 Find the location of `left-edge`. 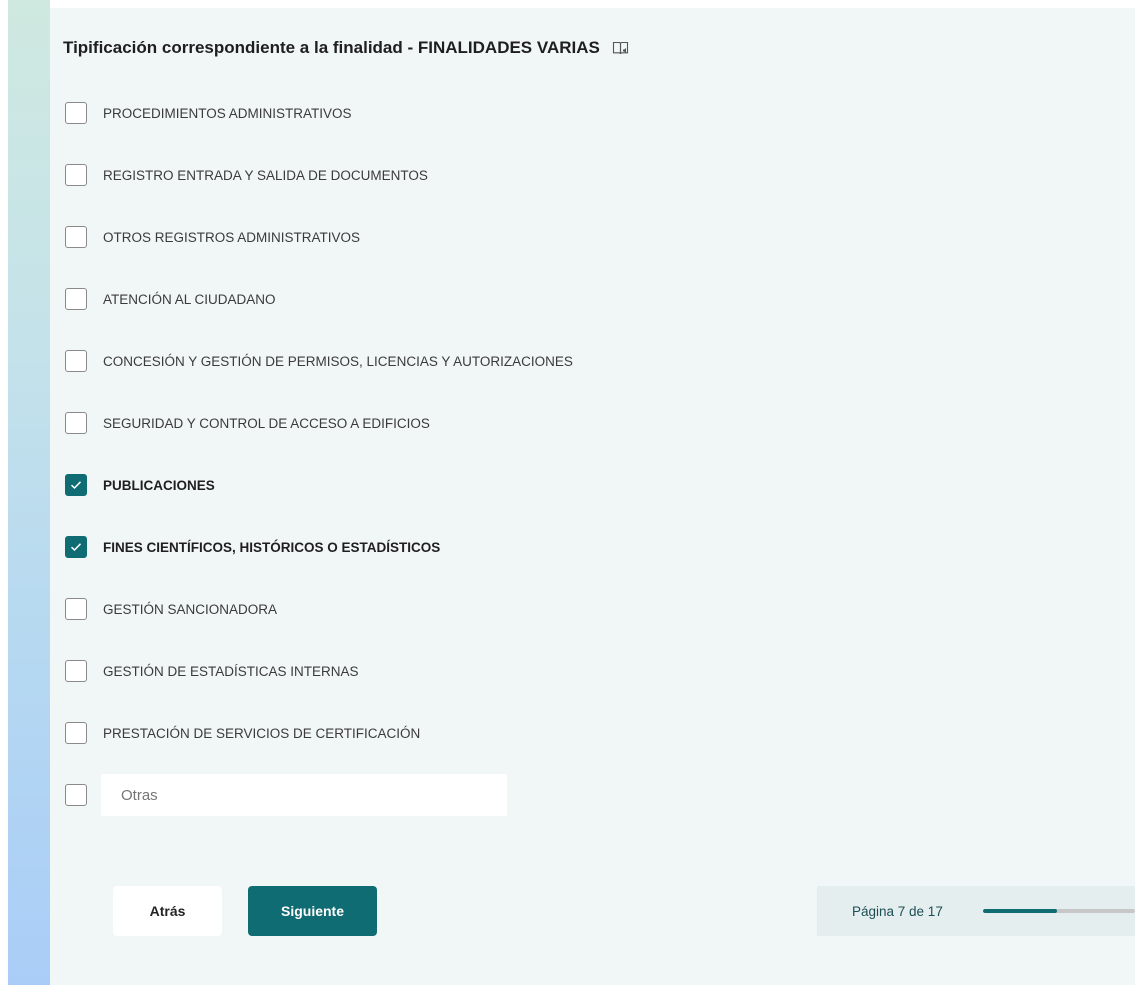

left-edge is located at coordinates (4, 492).